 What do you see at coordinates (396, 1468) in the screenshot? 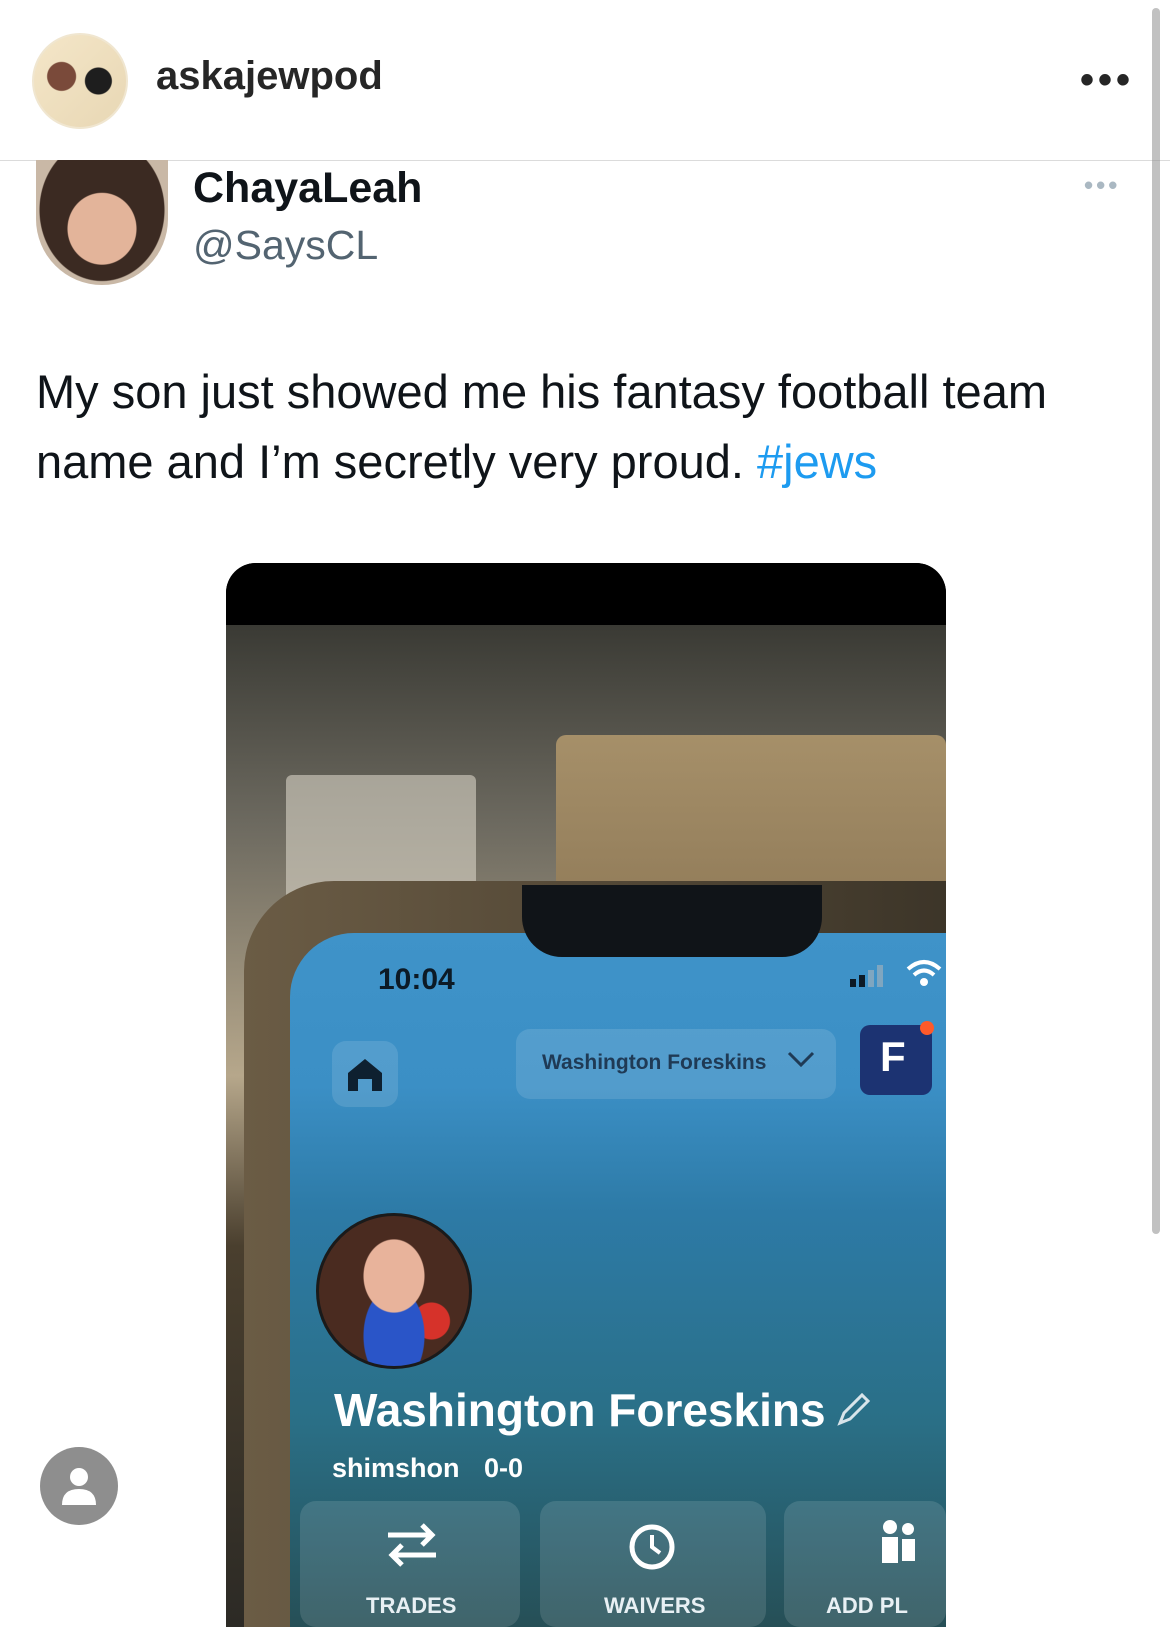
I see `team-owner: shimshon` at bounding box center [396, 1468].